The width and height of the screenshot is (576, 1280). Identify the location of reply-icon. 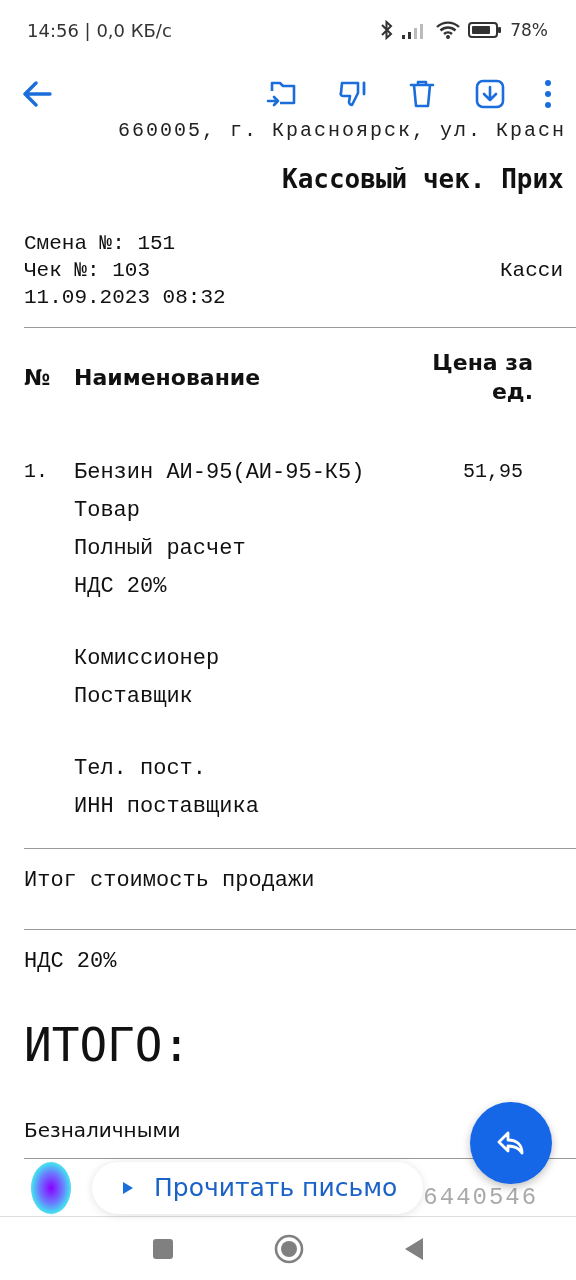
(511, 1143).